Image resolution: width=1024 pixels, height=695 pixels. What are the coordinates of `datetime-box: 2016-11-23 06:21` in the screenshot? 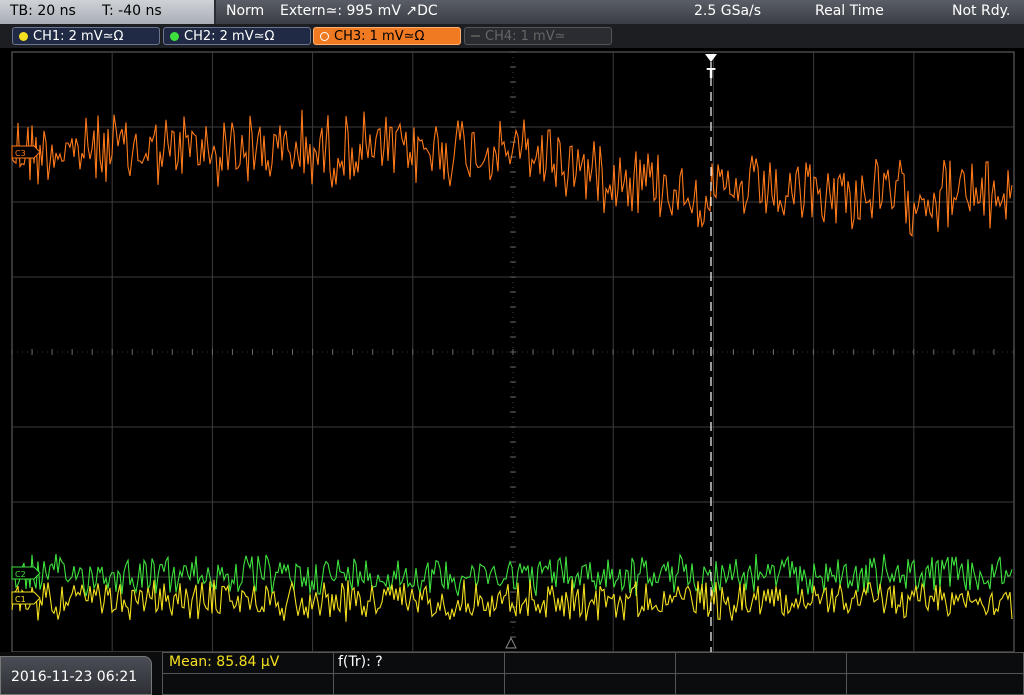 It's located at (76, 675).